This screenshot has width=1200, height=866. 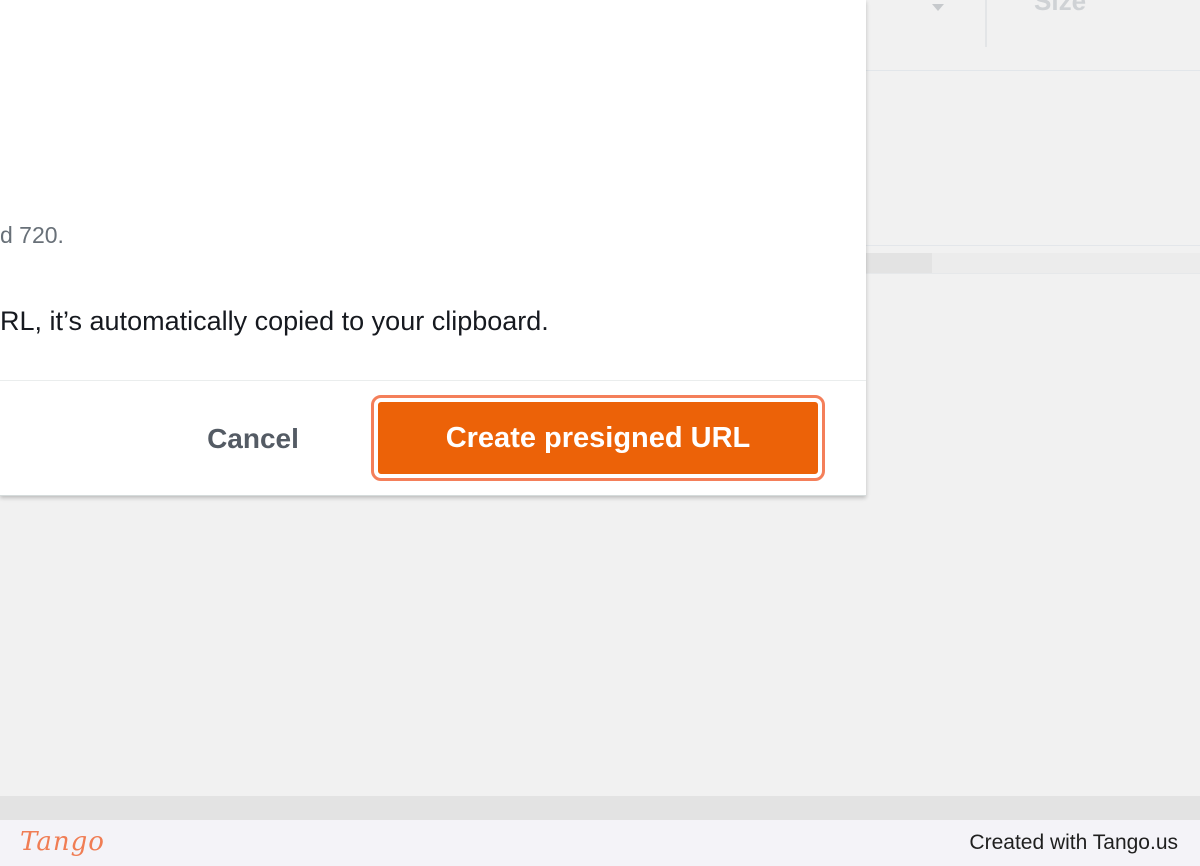 What do you see at coordinates (600, 843) in the screenshot?
I see `tango-footer: Tango Created with Tango.us` at bounding box center [600, 843].